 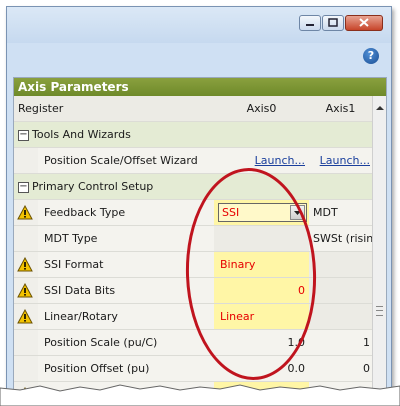 What do you see at coordinates (85, 212) in the screenshot?
I see `row-label: Feedback Type` at bounding box center [85, 212].